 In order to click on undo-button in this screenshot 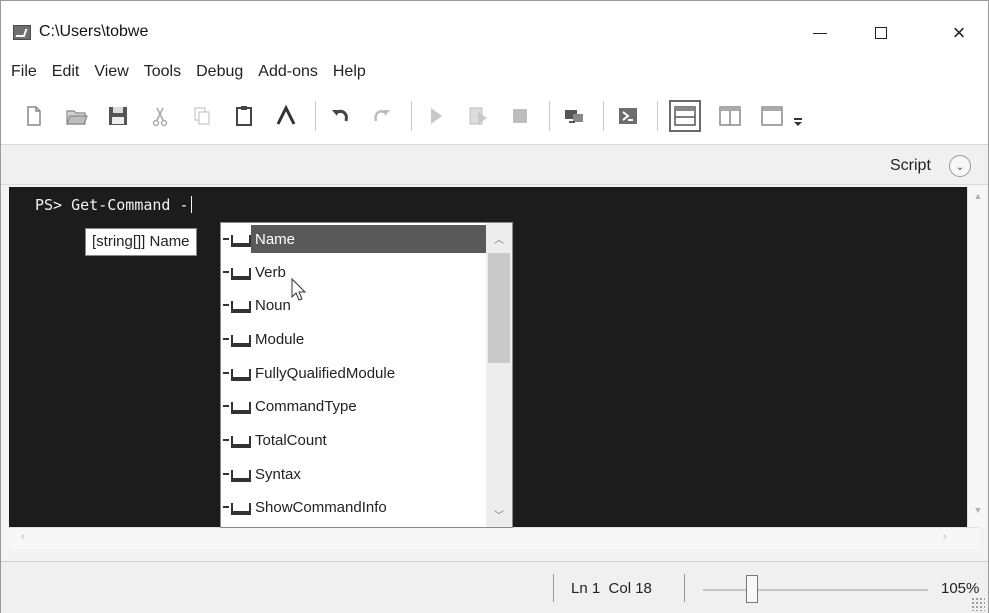, I will do `click(340, 116)`.